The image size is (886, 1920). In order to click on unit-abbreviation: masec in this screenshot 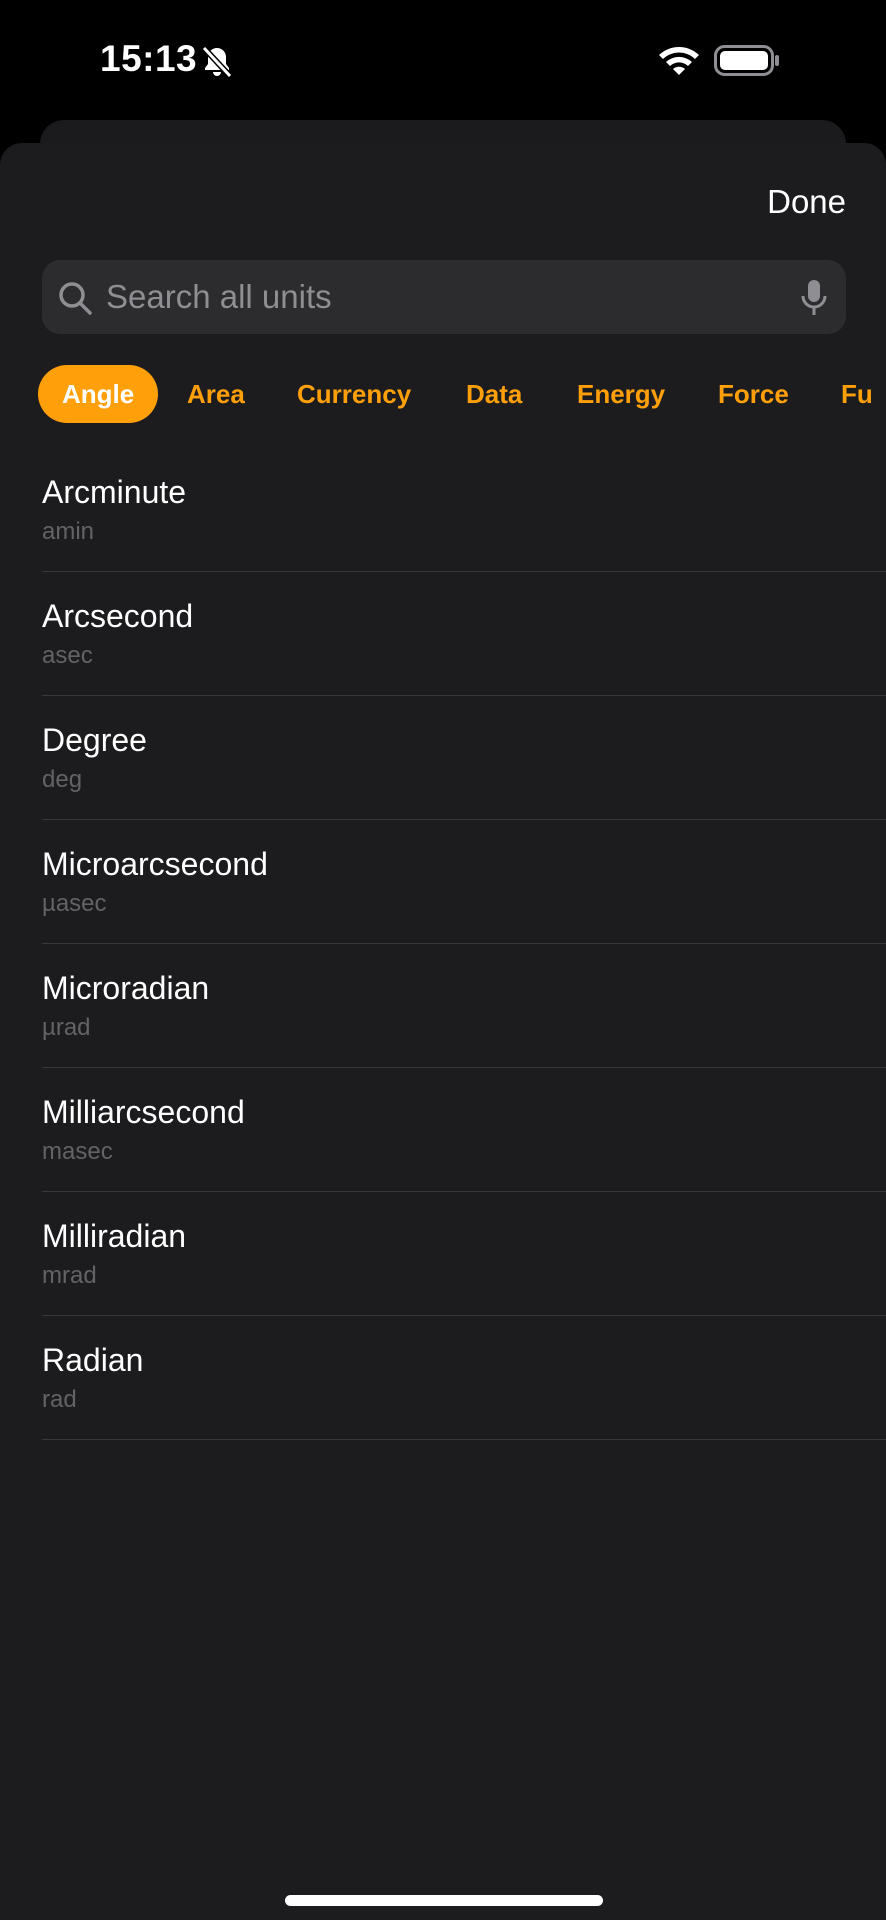, I will do `click(77, 1151)`.